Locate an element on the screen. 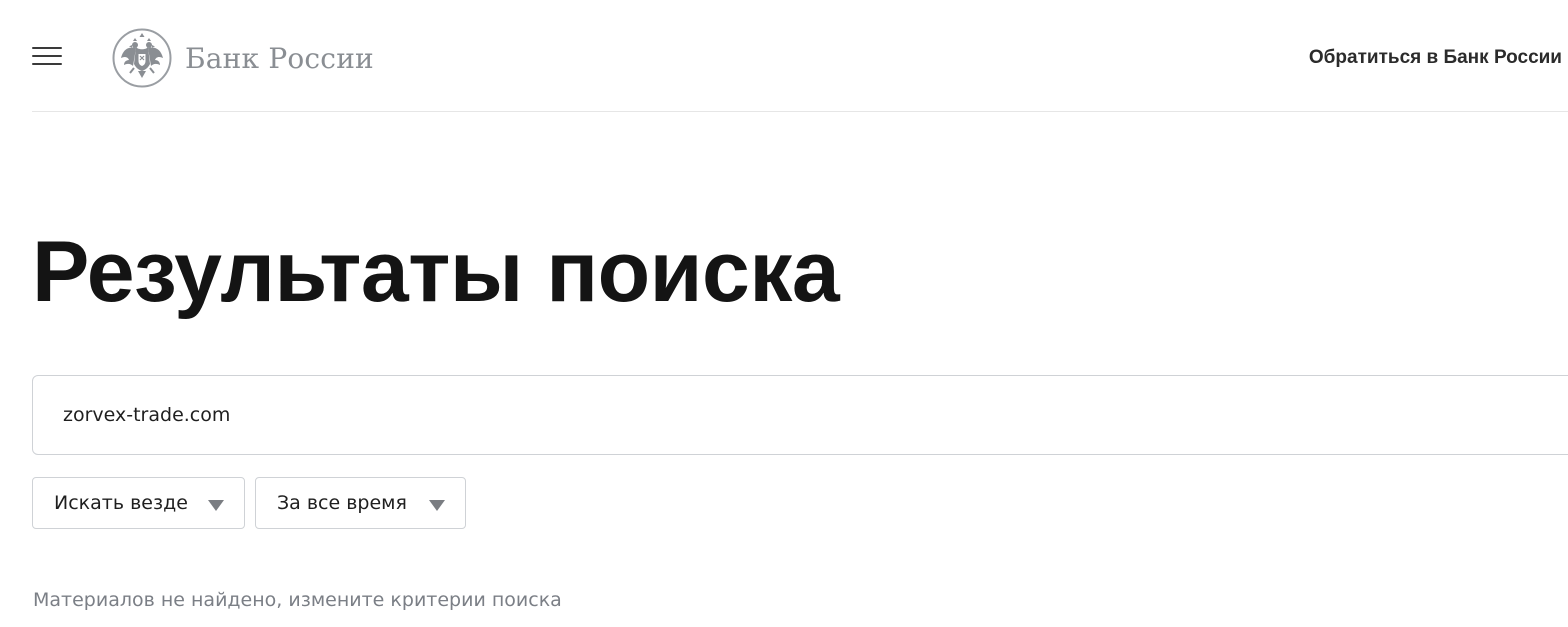  double-headed-eagle-emblem is located at coordinates (142, 58).